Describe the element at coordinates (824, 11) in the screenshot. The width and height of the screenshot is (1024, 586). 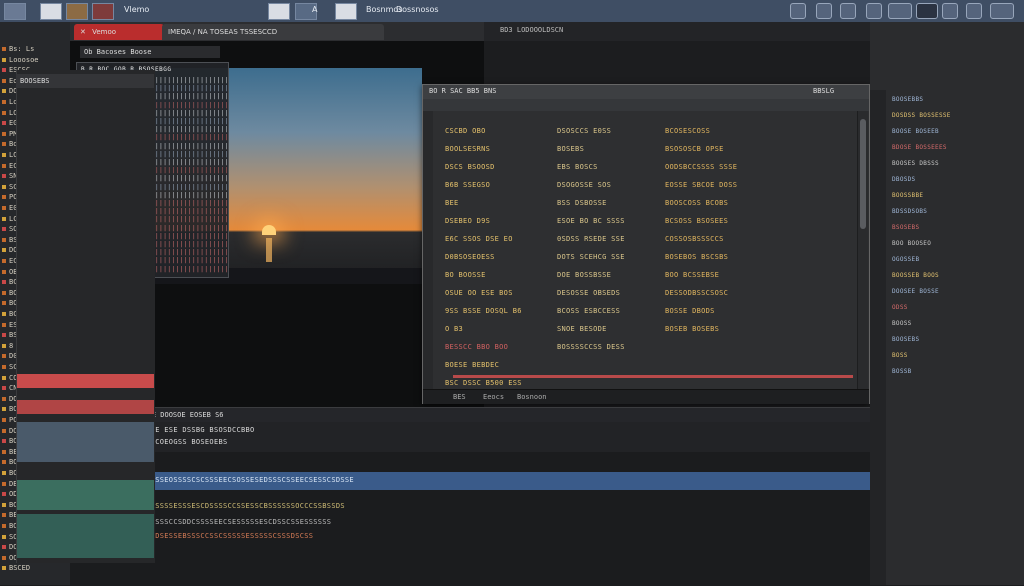
I see `volume-icon` at that location.